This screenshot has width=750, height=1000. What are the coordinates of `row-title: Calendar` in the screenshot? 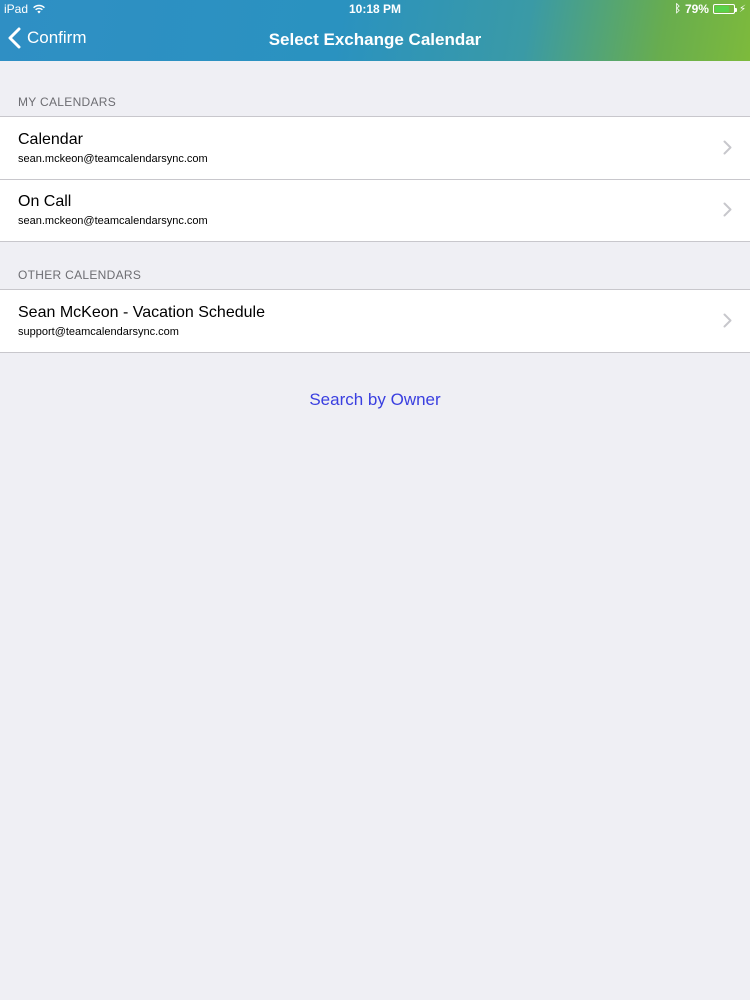 It's located at (50, 139).